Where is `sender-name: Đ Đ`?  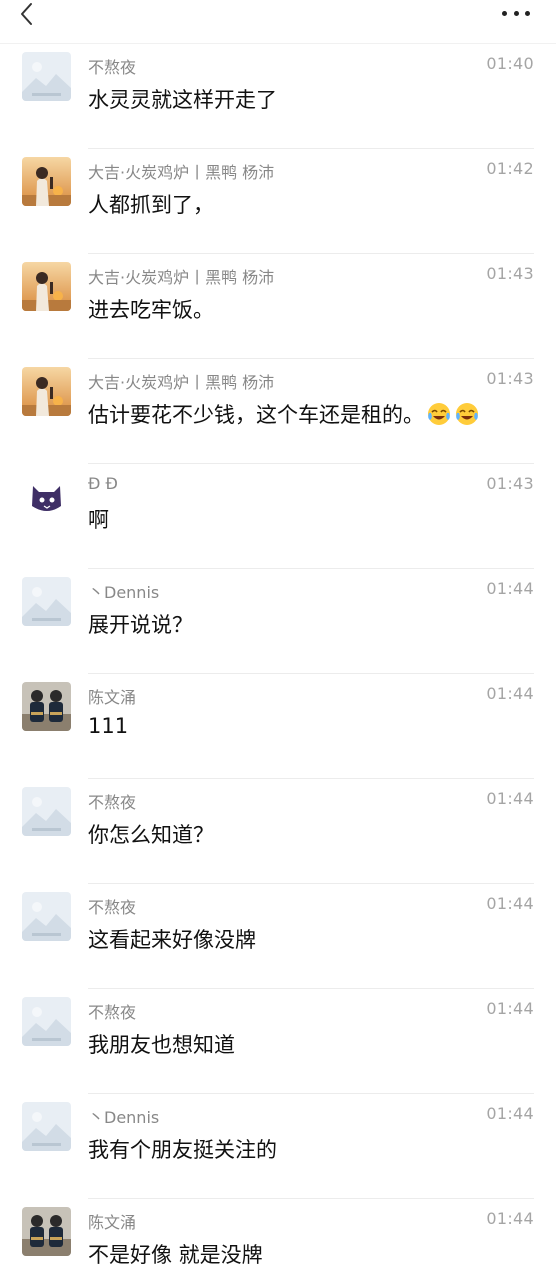 sender-name: Đ Đ is located at coordinates (103, 483).